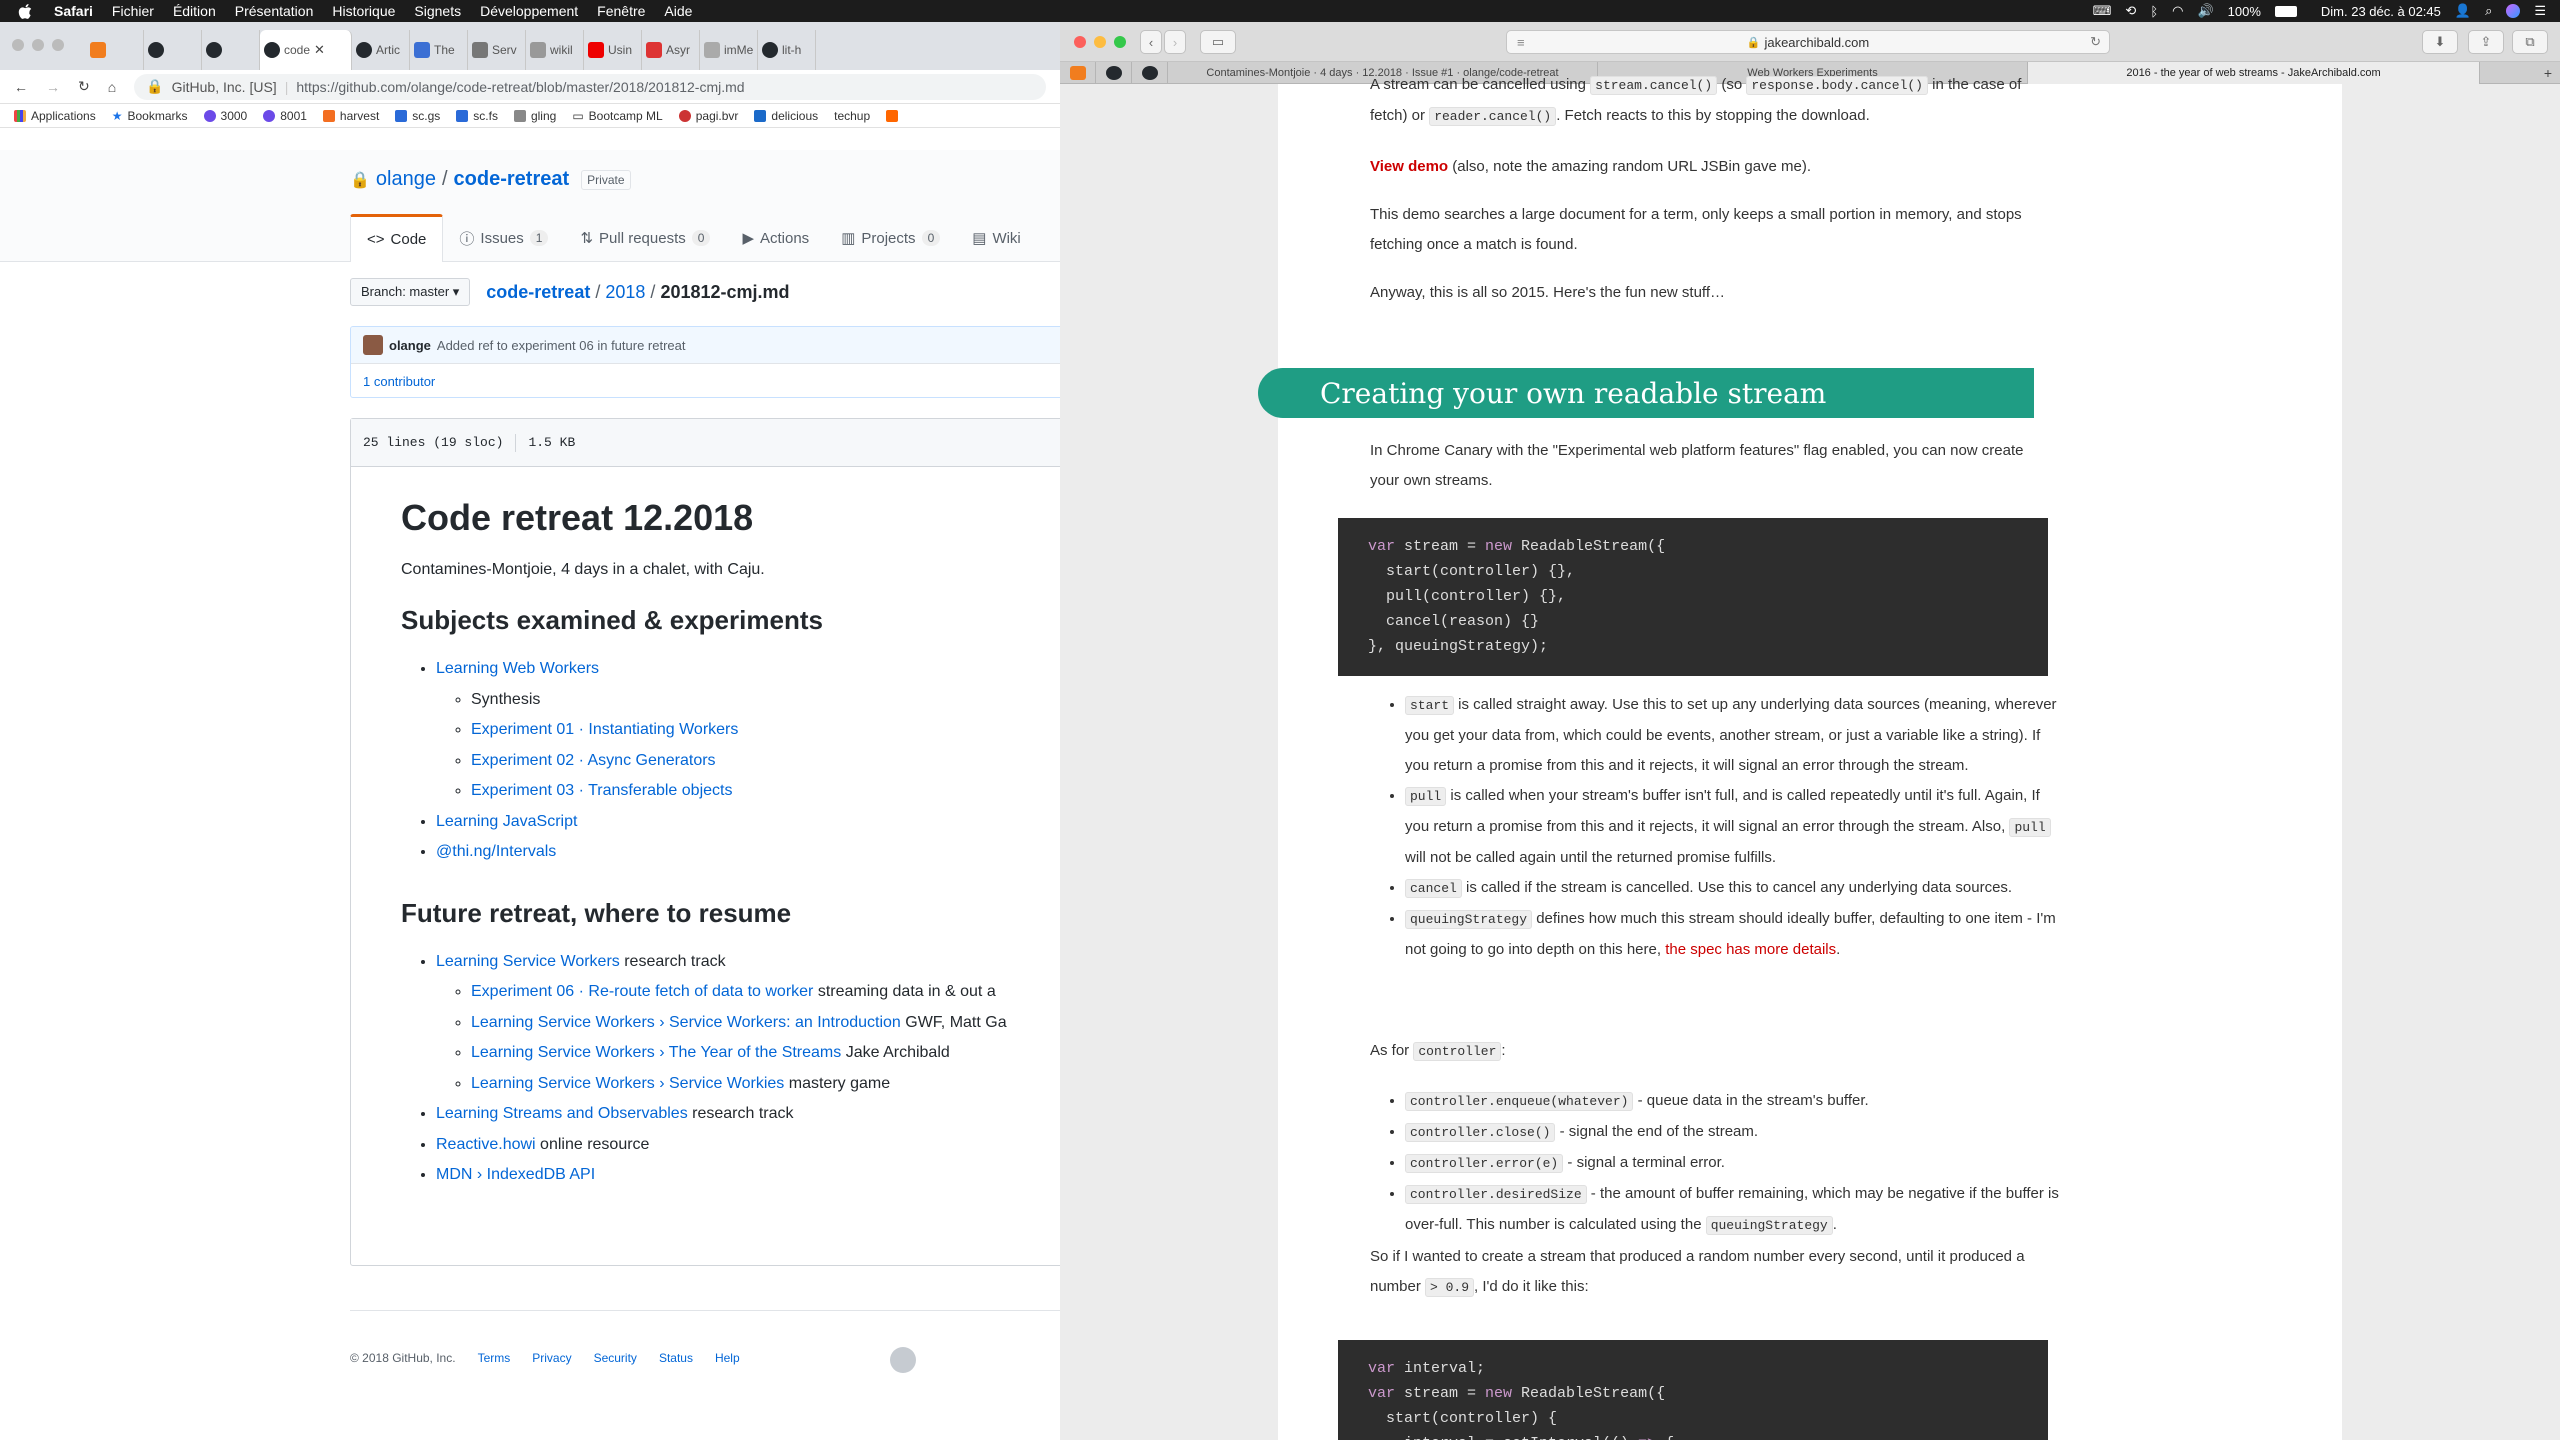 This screenshot has height=1440, width=2560. What do you see at coordinates (496, 851) in the screenshot?
I see `link-intervals: @thi.ng/Intervals` at bounding box center [496, 851].